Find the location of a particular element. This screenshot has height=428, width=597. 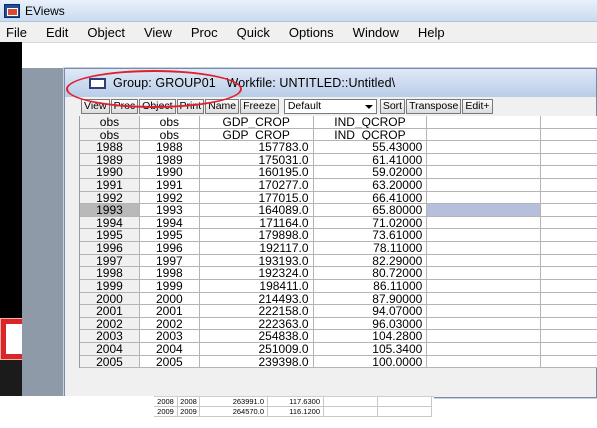

obs-cell: 2000 is located at coordinates (169, 299).